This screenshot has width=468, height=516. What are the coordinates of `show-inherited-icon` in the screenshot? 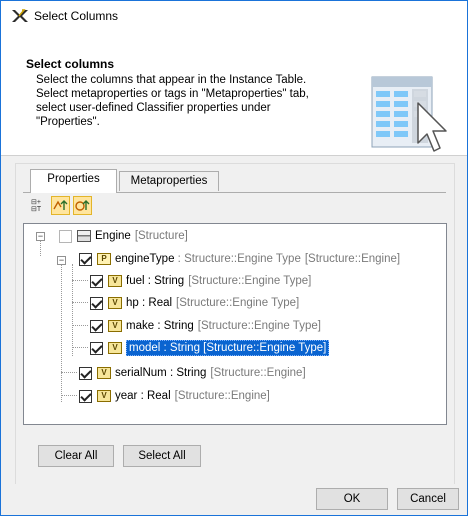 It's located at (60, 205).